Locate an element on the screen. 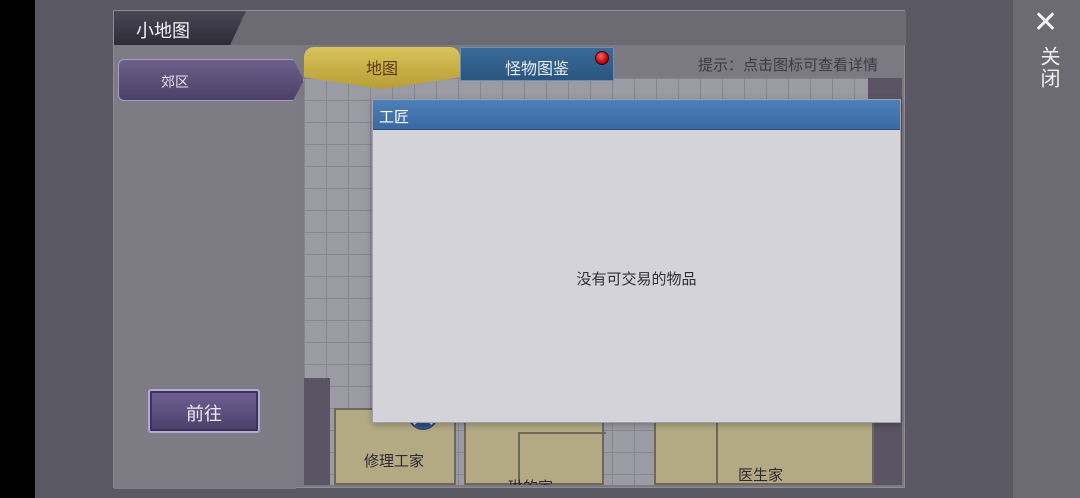  map-label-repair: 修理工家 is located at coordinates (394, 461).